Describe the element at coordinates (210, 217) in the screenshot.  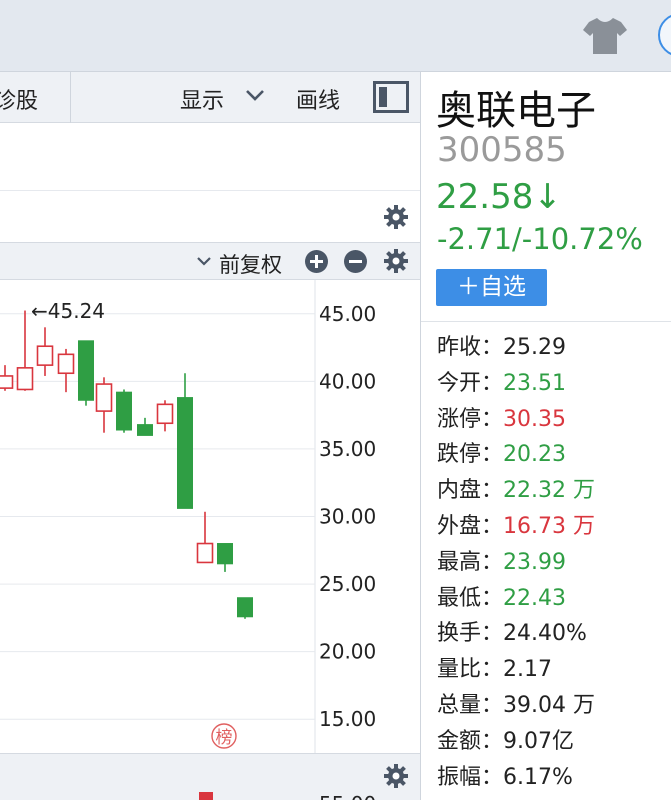
I see `indicator-panel` at that location.